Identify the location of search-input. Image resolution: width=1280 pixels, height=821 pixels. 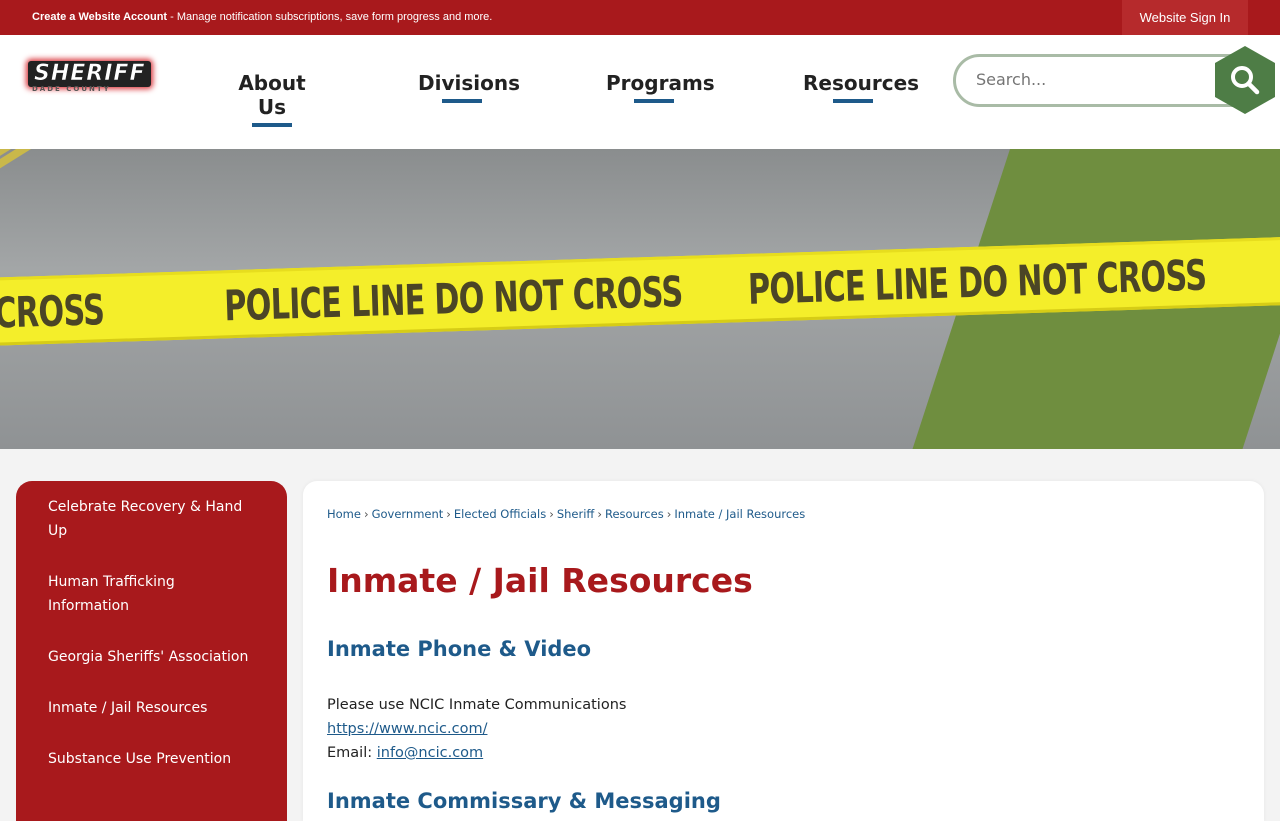
(1091, 79).